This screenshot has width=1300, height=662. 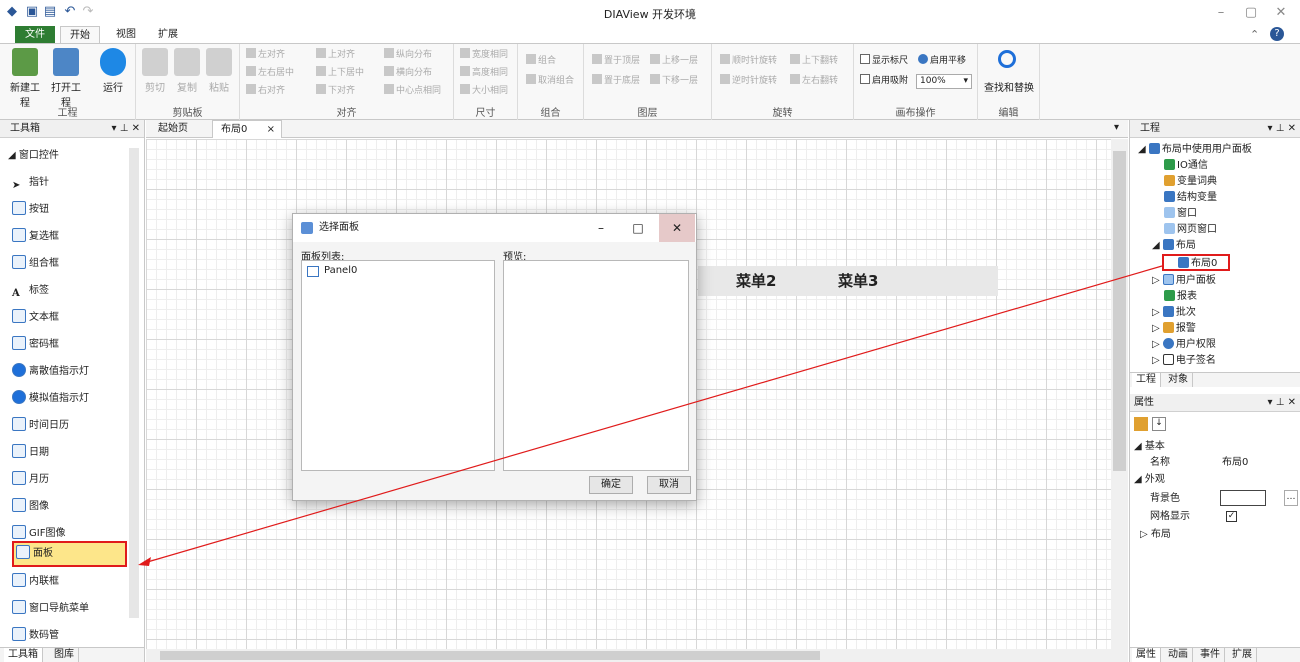 What do you see at coordinates (1190, 197) in the screenshot?
I see `tree-item-struct: 结构变量` at bounding box center [1190, 197].